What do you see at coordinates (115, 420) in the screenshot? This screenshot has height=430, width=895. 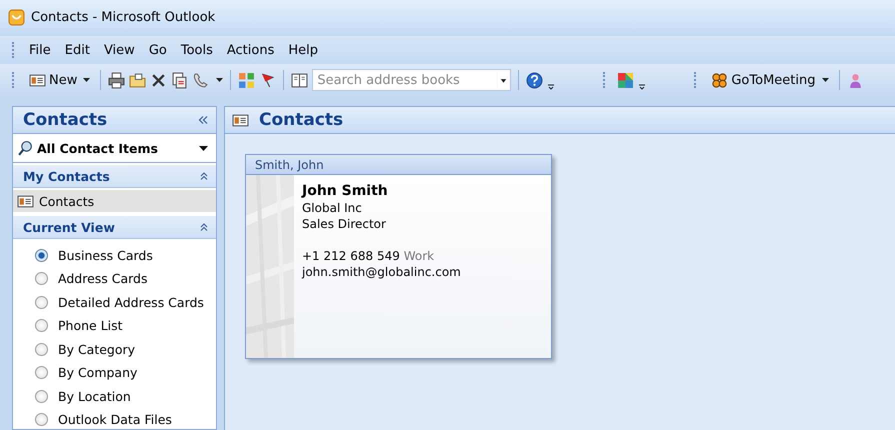 I see `view-option: Outlook Data Files` at bounding box center [115, 420].